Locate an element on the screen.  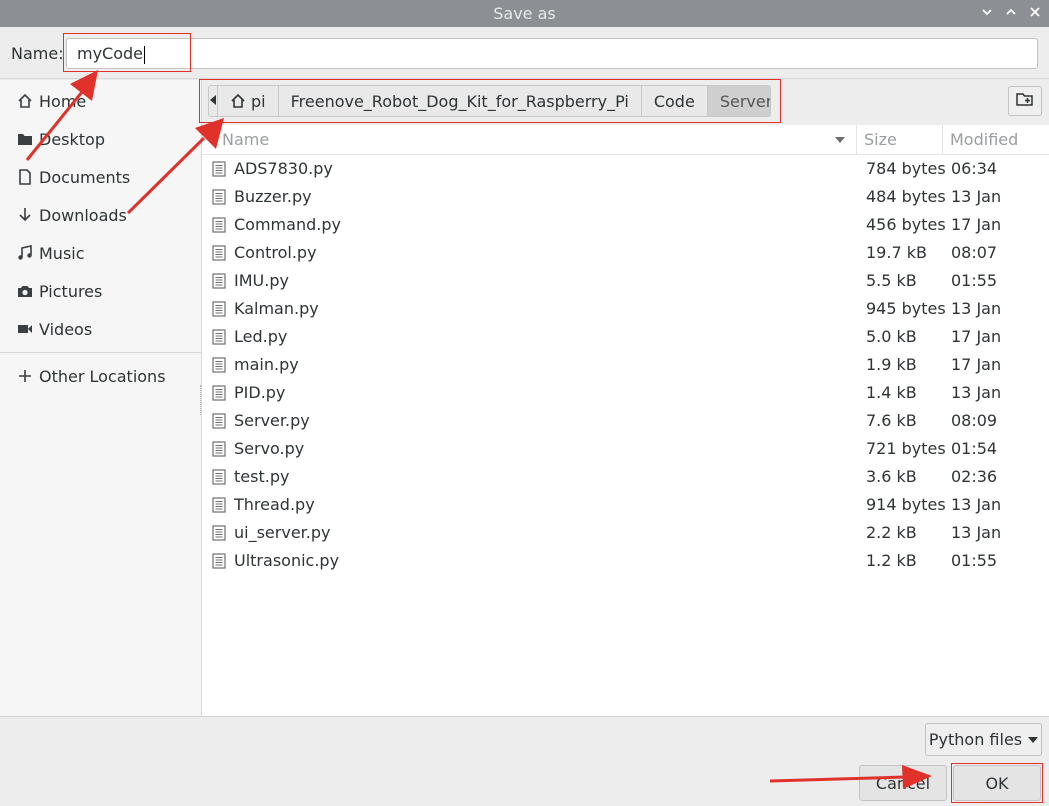
table-row: IMU.py 5.5 kB 01:55 is located at coordinates (625, 281).